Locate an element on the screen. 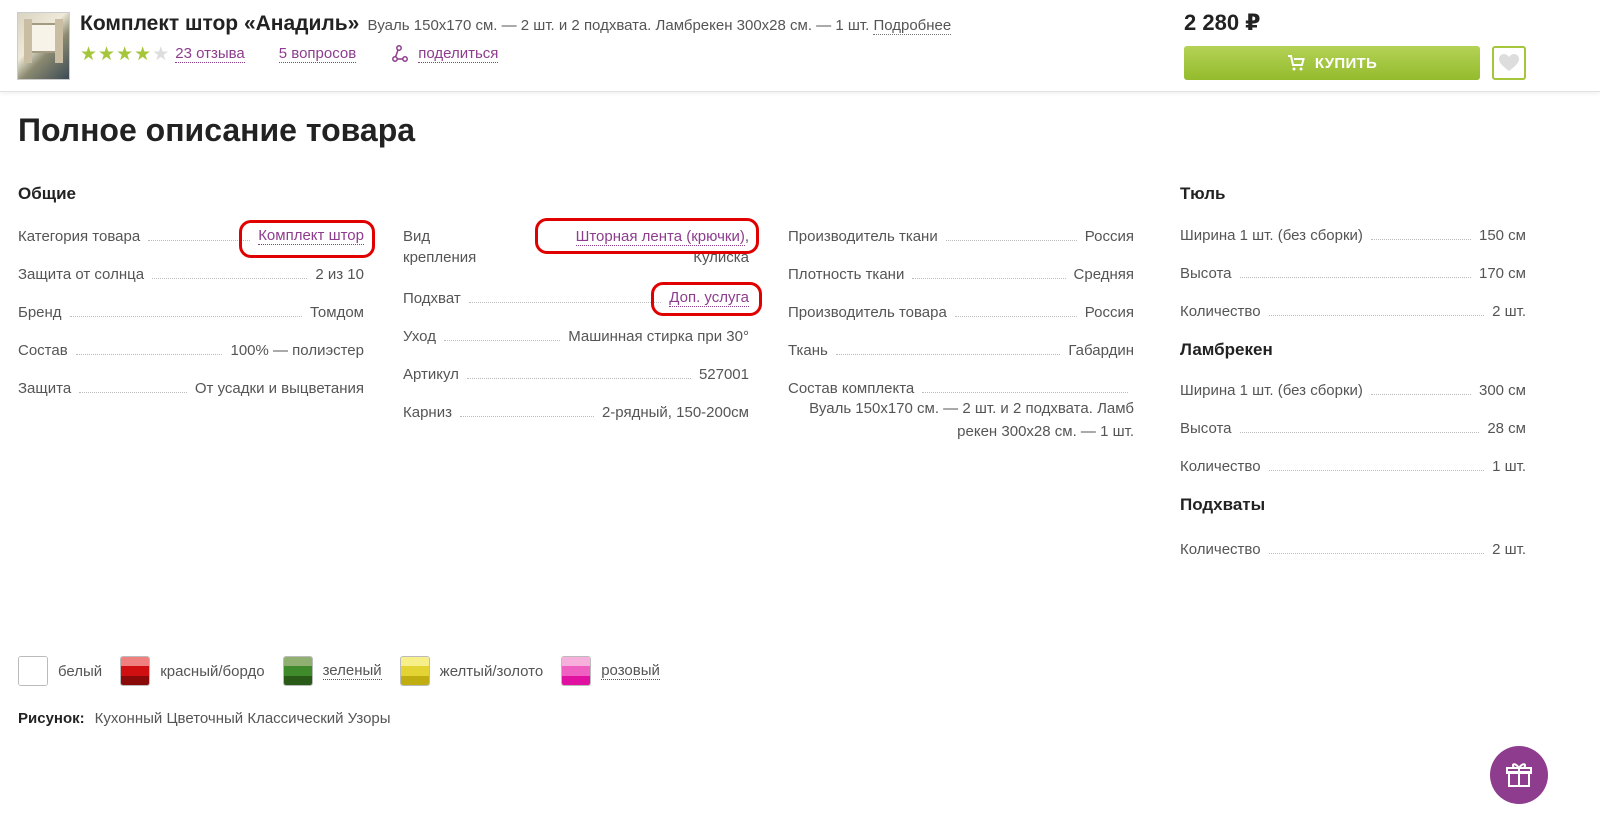  spec-row: Состав 100% — полиэстер is located at coordinates (191, 350).